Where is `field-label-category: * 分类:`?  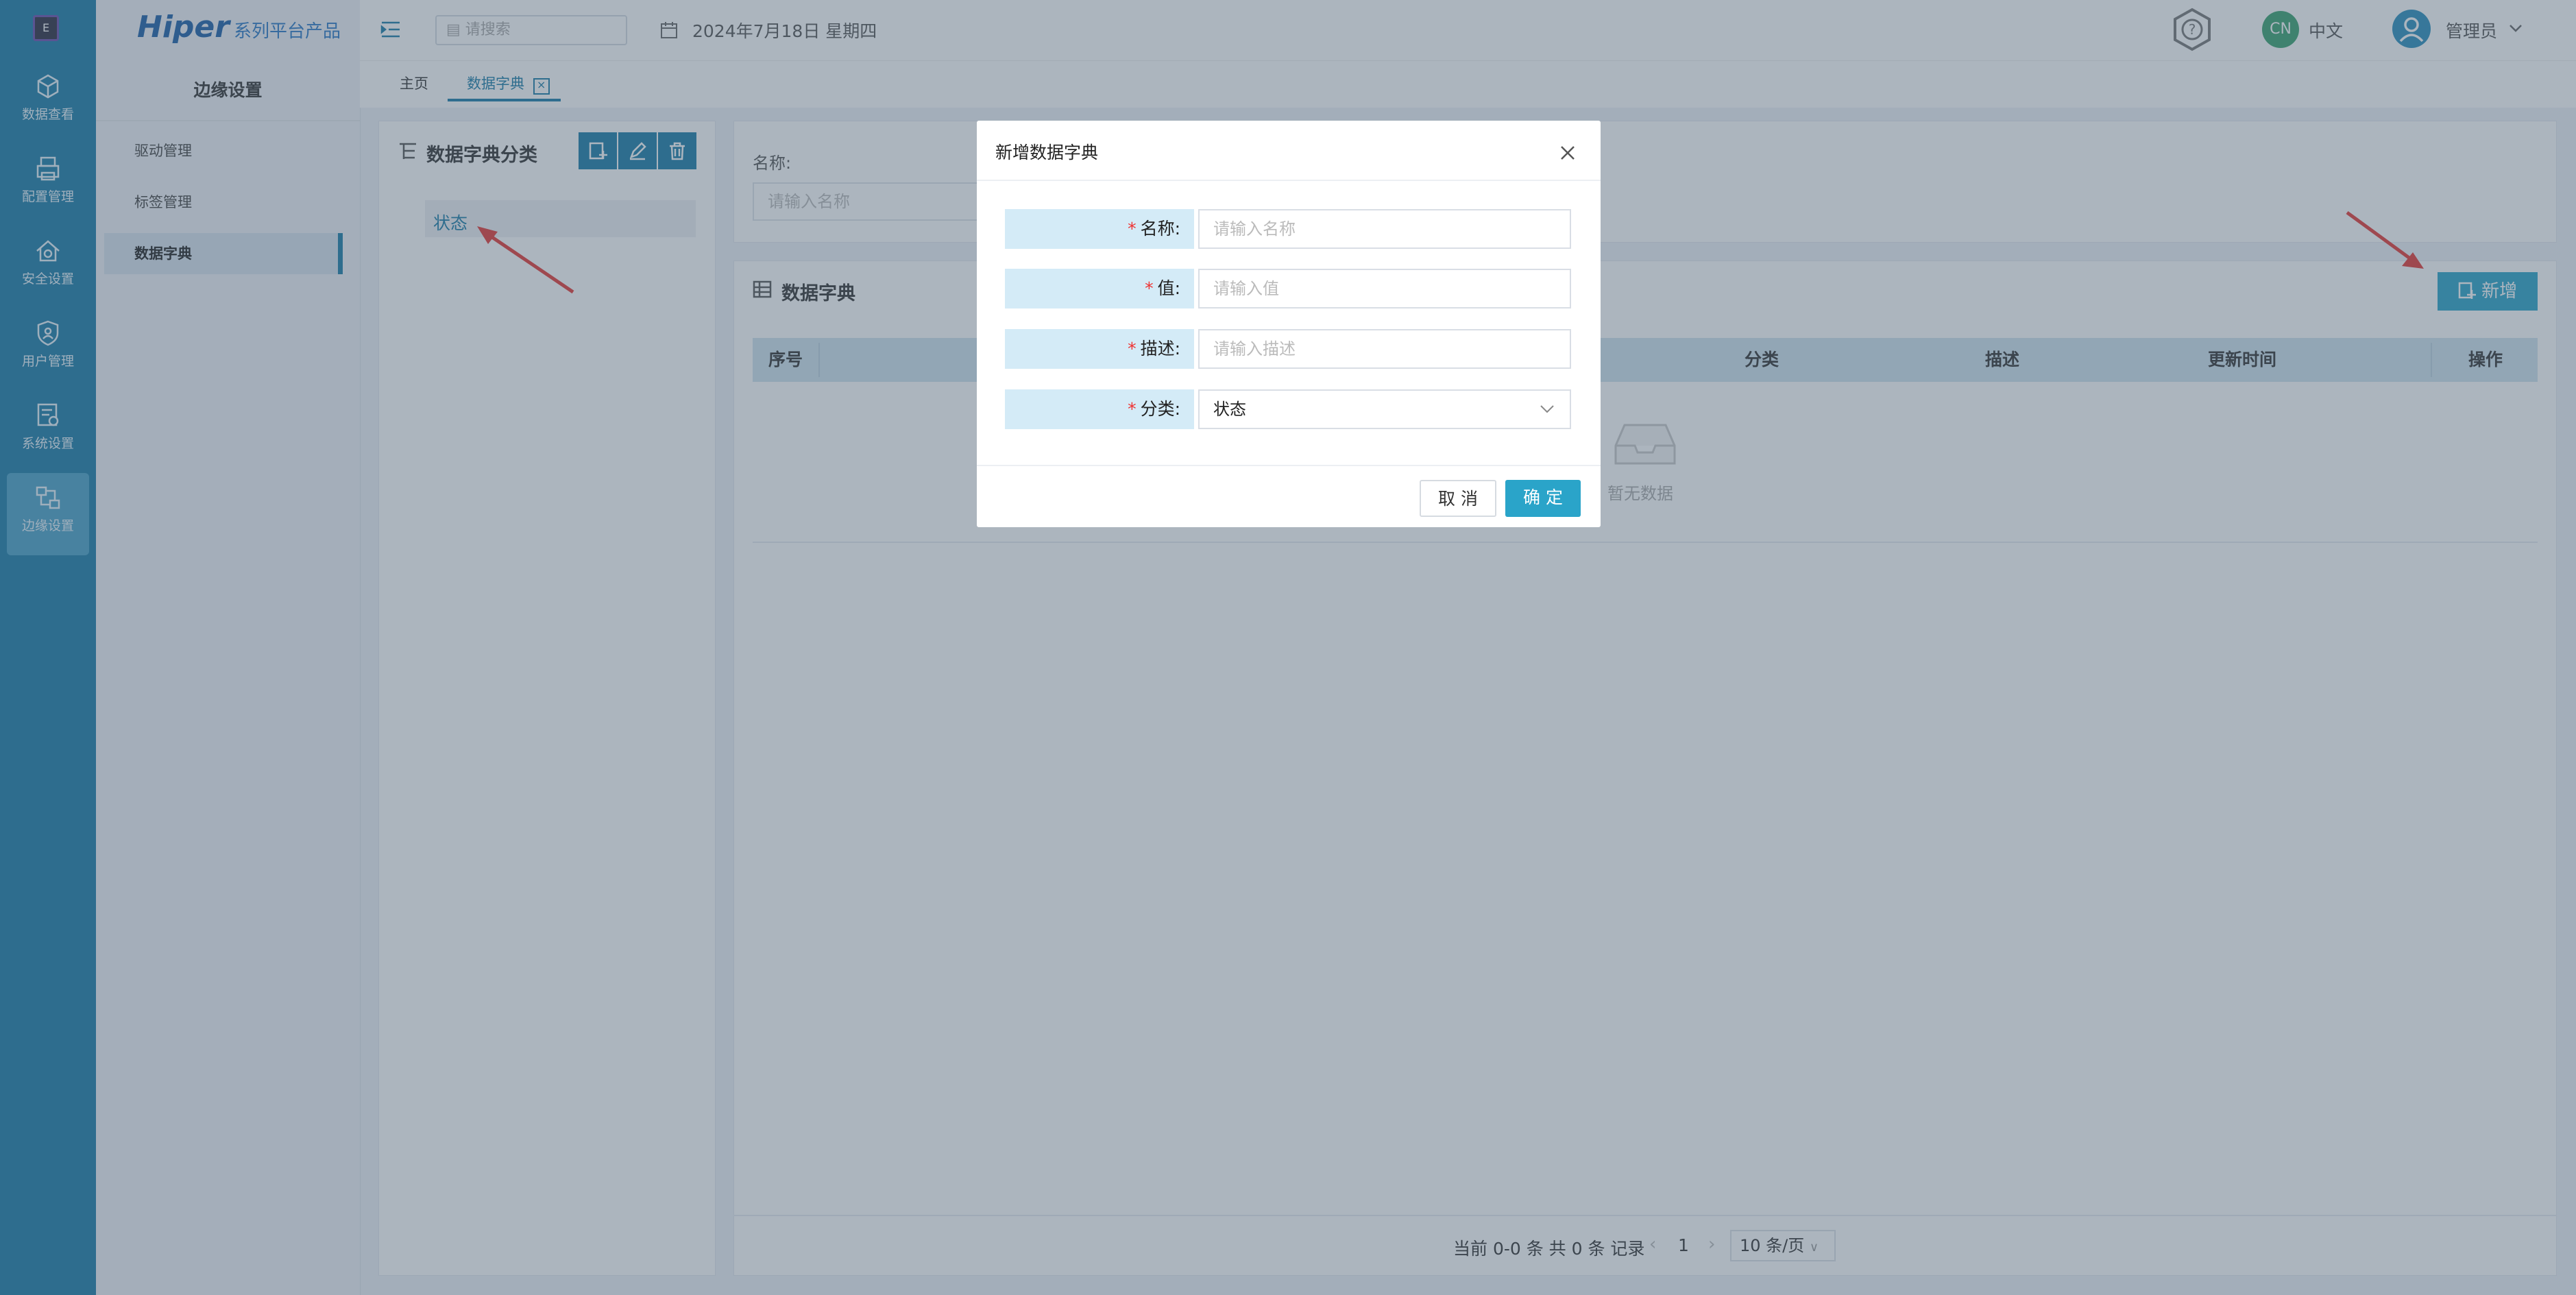 field-label-category: * 分类: is located at coordinates (1099, 409).